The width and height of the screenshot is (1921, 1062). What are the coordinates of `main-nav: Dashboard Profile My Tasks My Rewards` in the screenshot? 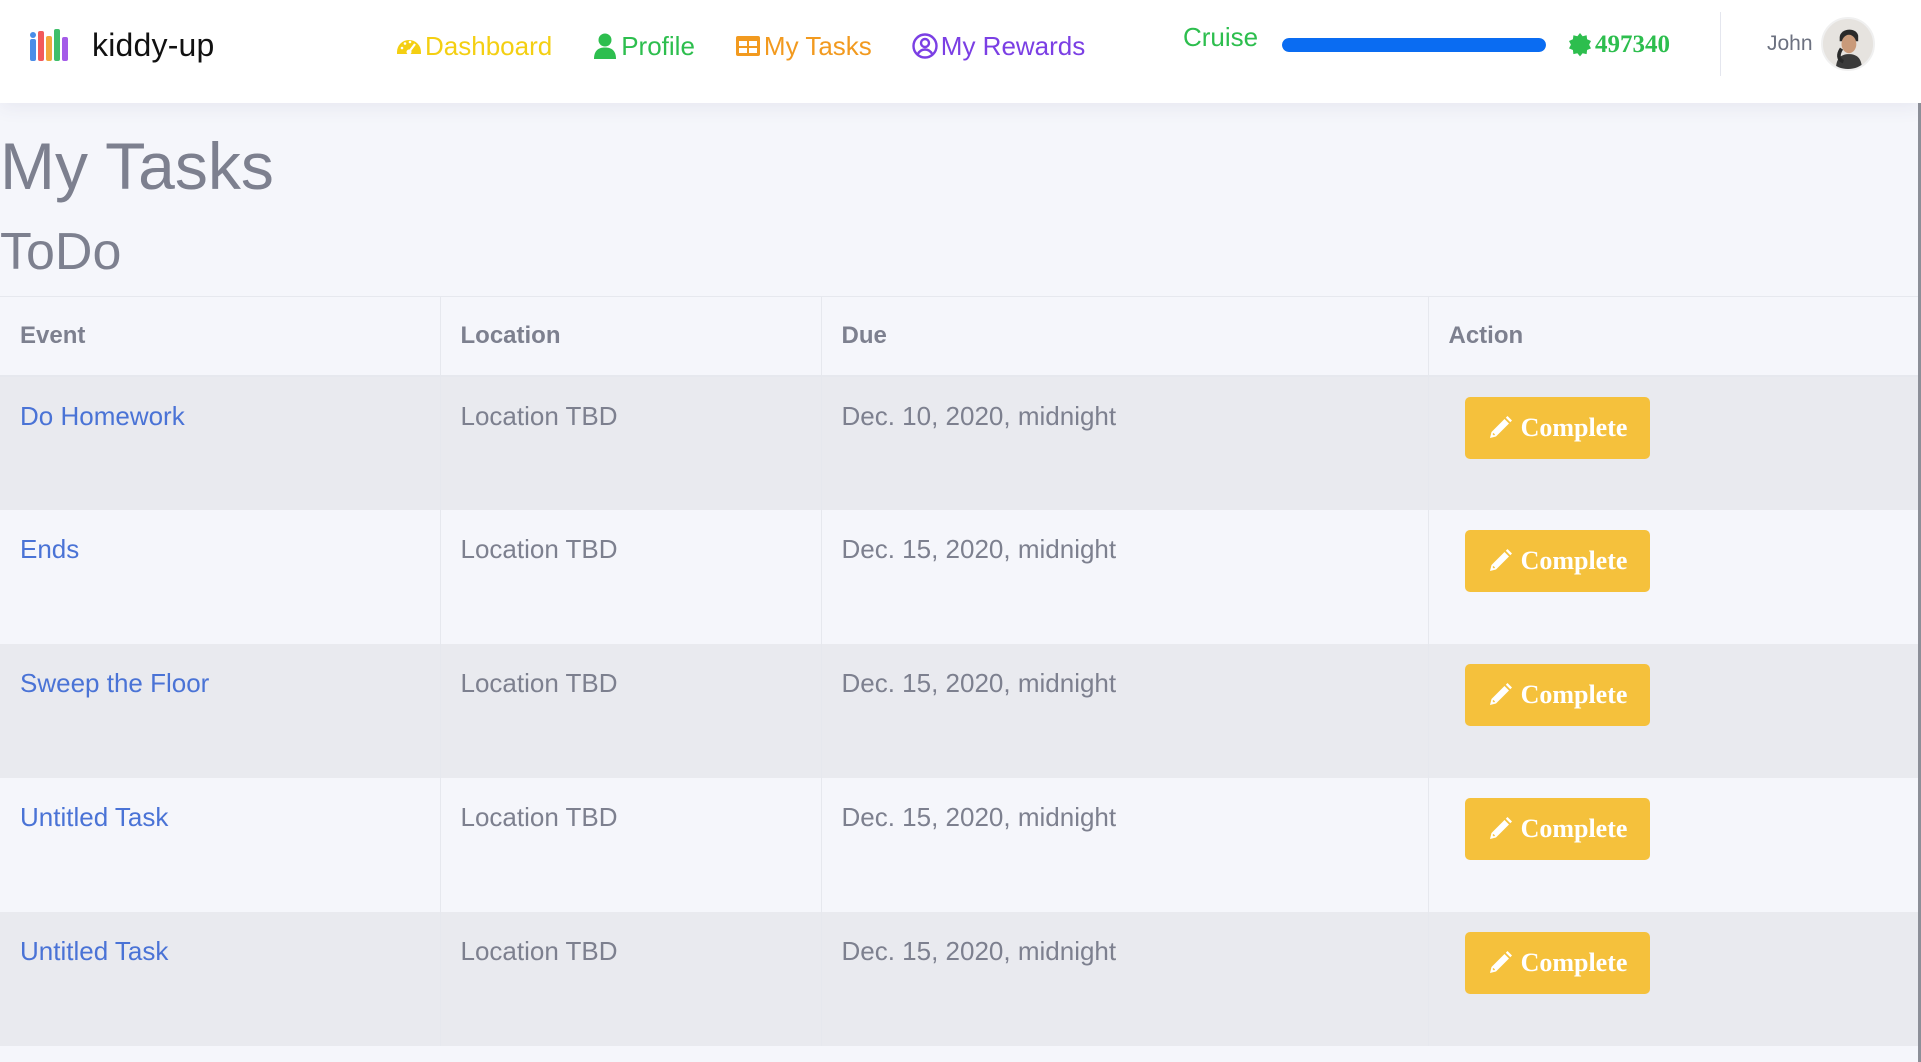 It's located at (758, 46).